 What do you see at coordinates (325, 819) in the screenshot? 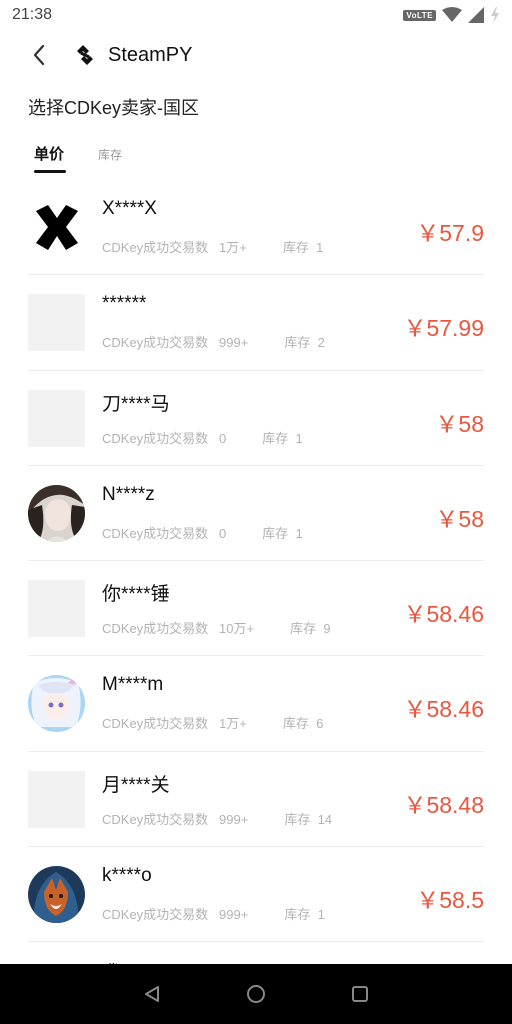
I see `stock-value: 14` at bounding box center [325, 819].